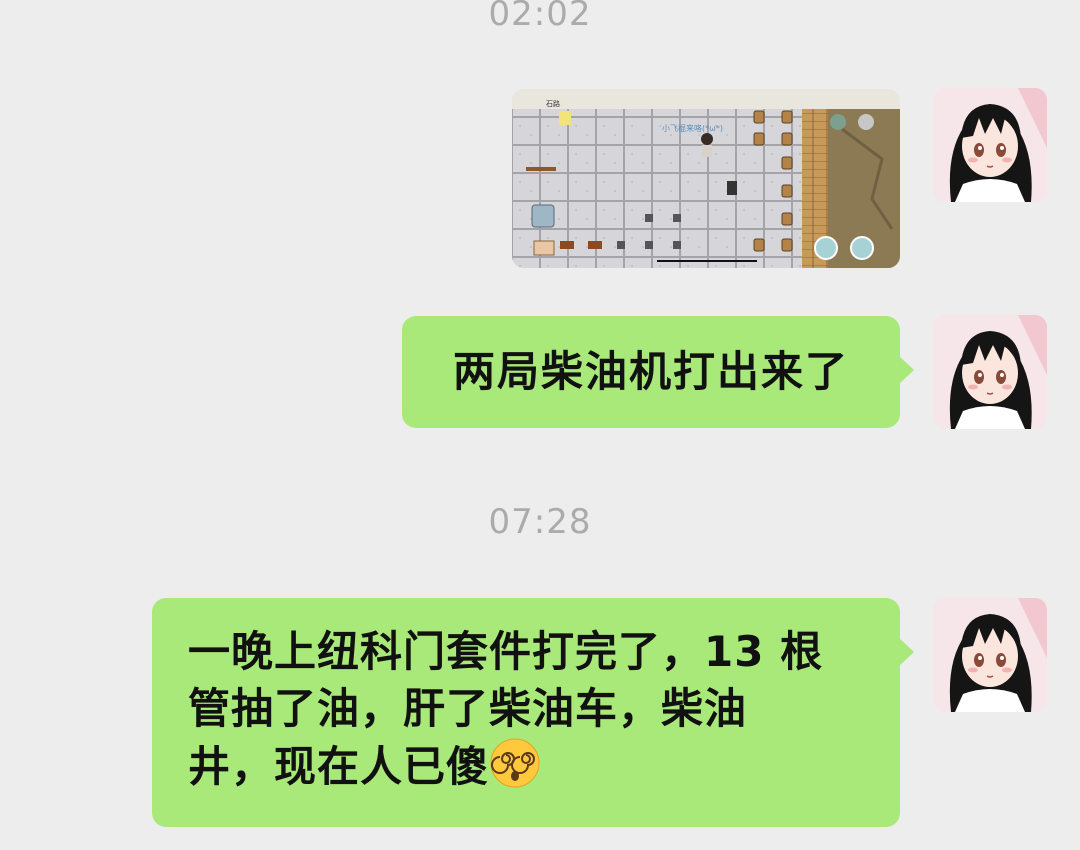  I want to click on message-line-last: 井，现在人已傻, so click(529, 766).